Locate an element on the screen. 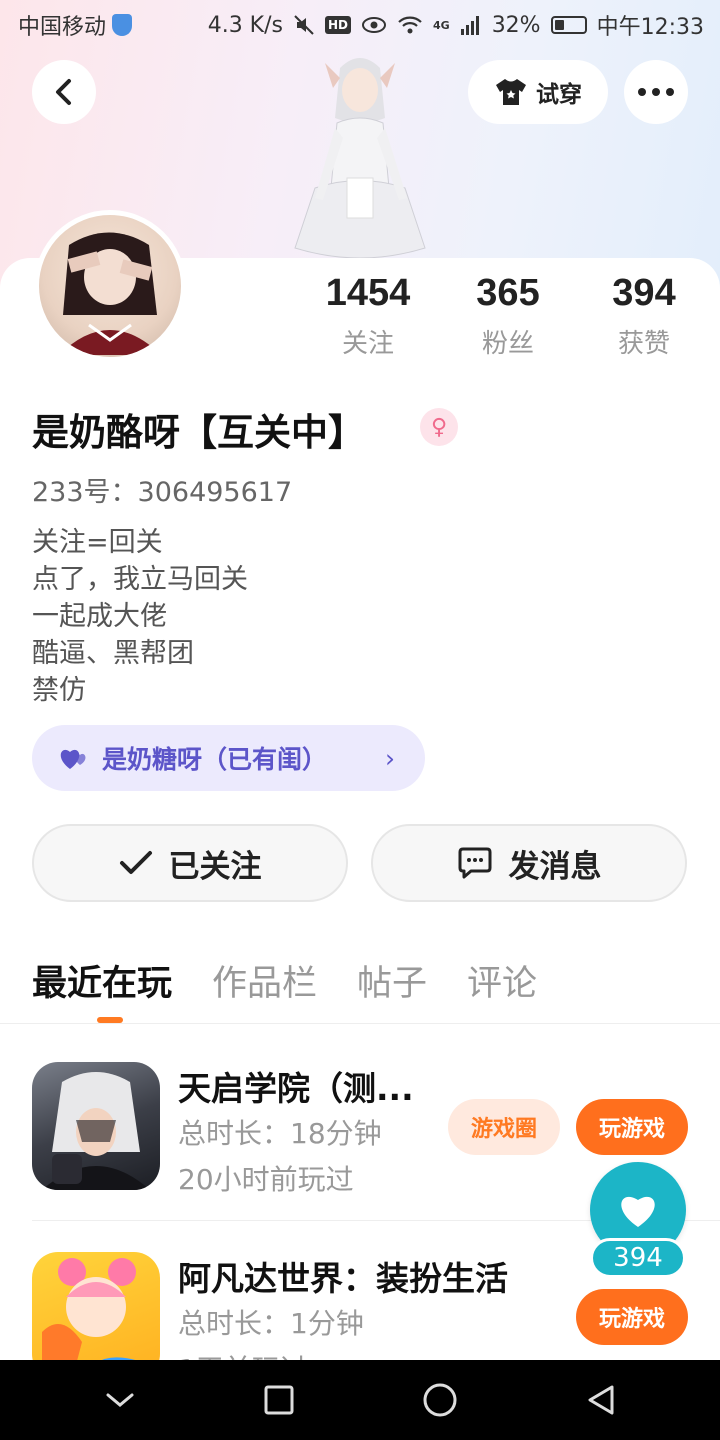 The image size is (720, 1440). network-speed: 4.3 K/s is located at coordinates (245, 25).